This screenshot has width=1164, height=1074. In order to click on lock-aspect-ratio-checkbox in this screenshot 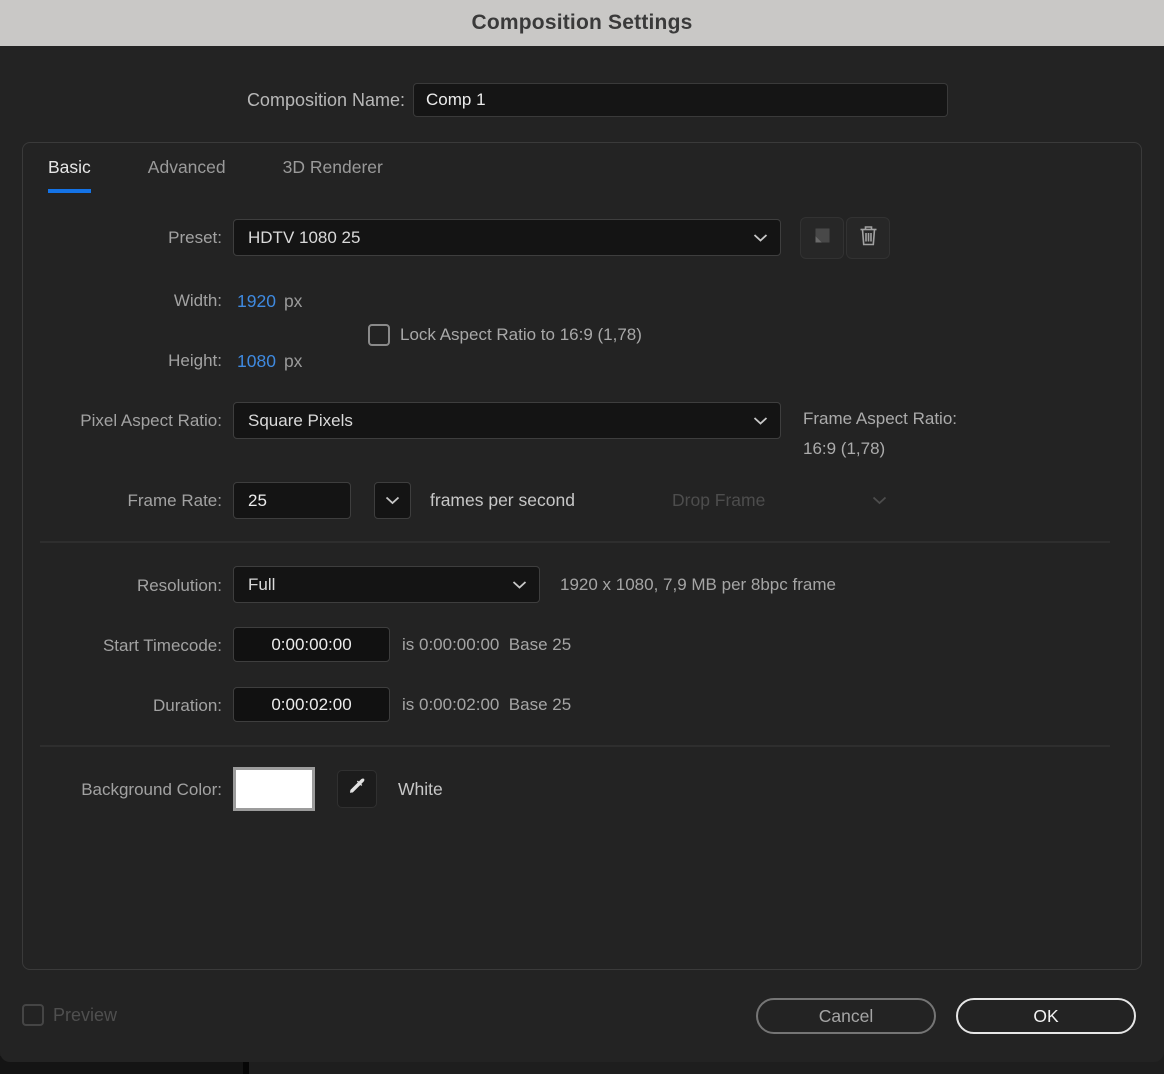, I will do `click(379, 335)`.